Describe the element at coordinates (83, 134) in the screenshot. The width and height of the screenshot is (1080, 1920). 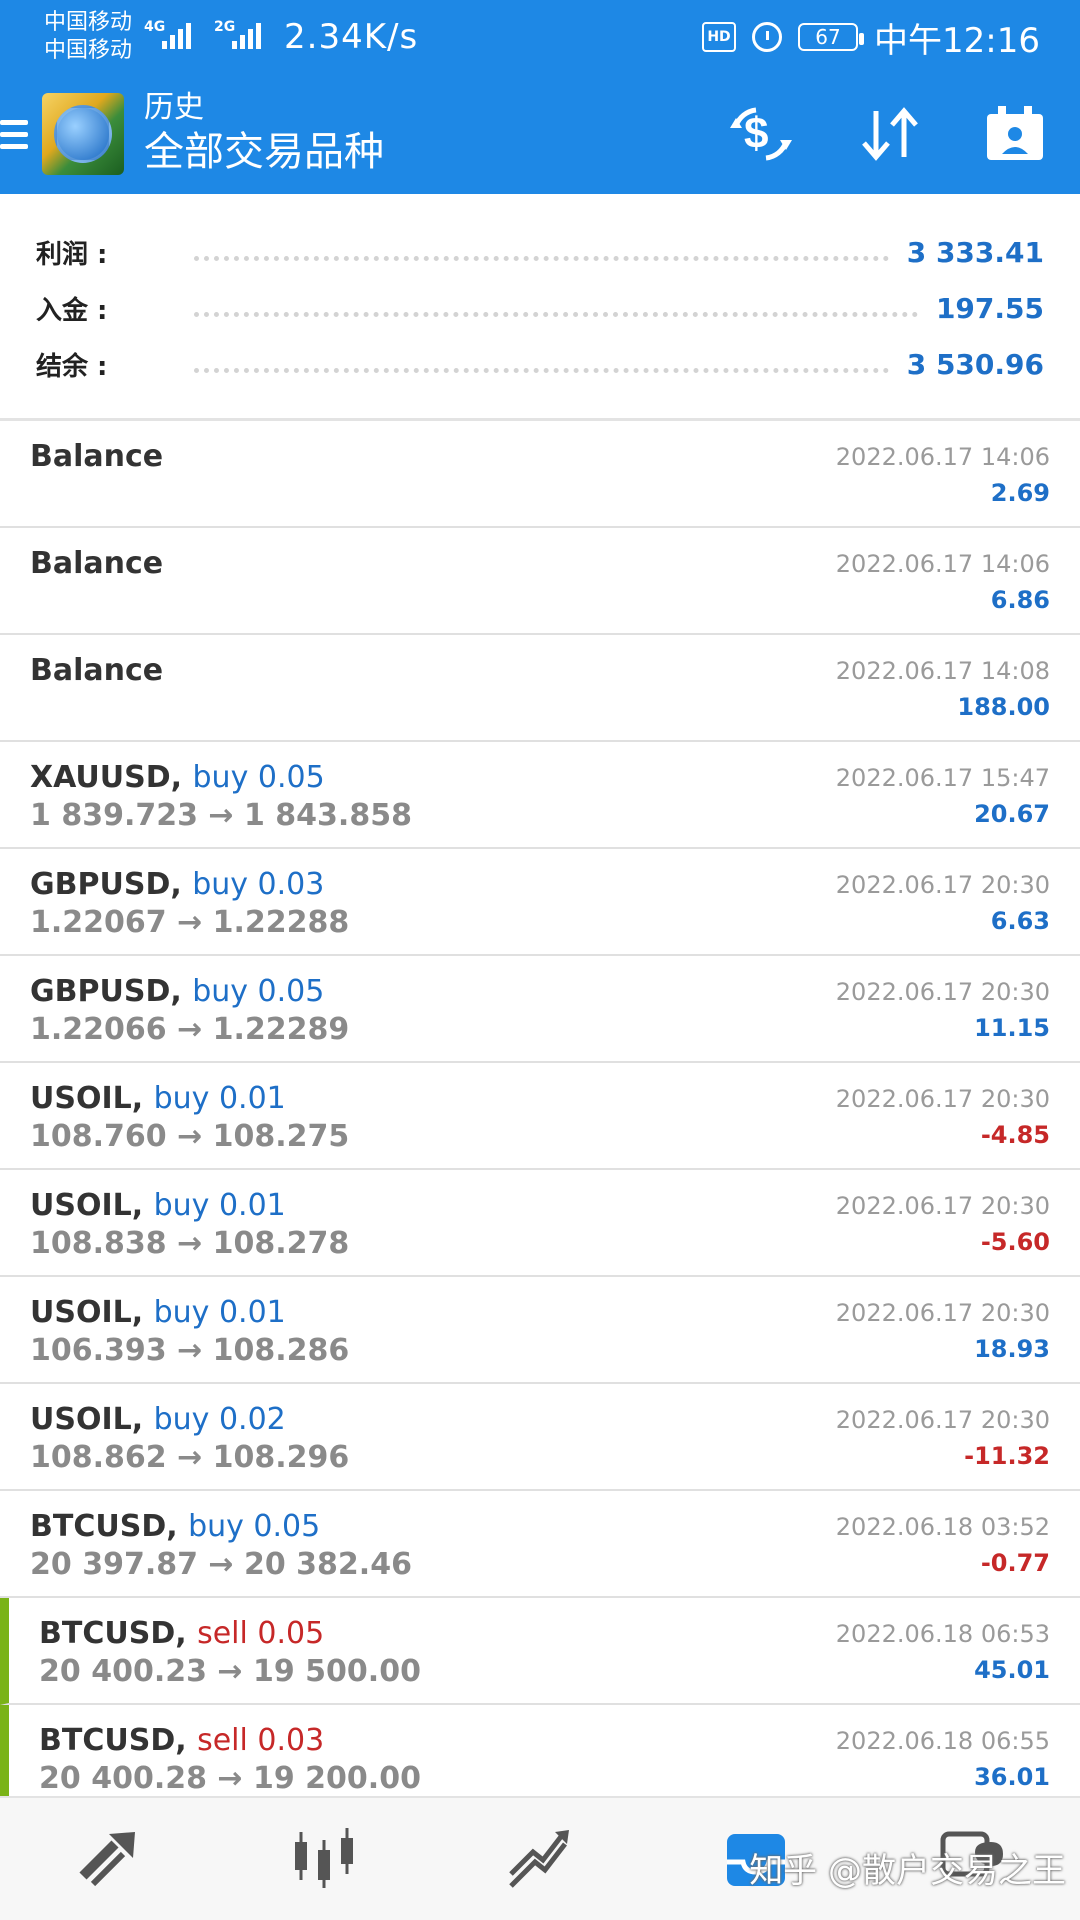
I see `app-logo-icon` at that location.